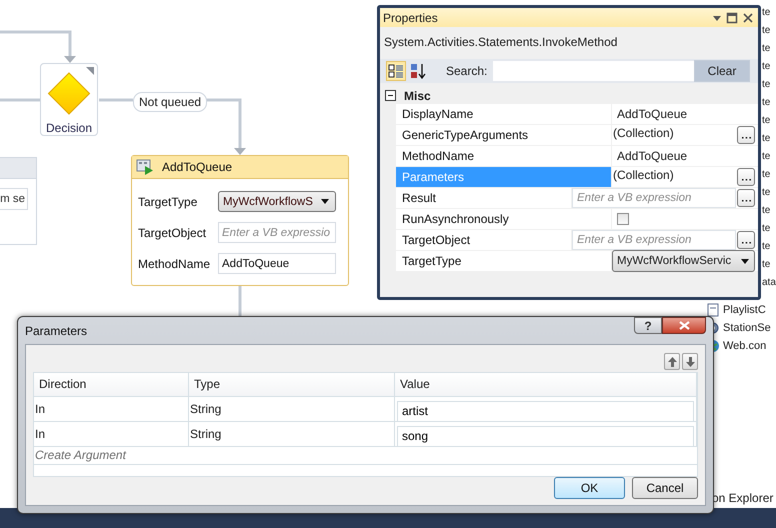  I want to click on diamond-icon, so click(69, 93).